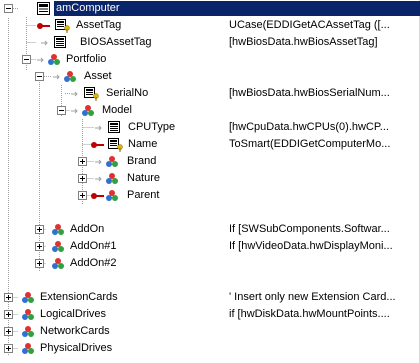  Describe the element at coordinates (142, 161) in the screenshot. I see `node-label: Brand` at that location.